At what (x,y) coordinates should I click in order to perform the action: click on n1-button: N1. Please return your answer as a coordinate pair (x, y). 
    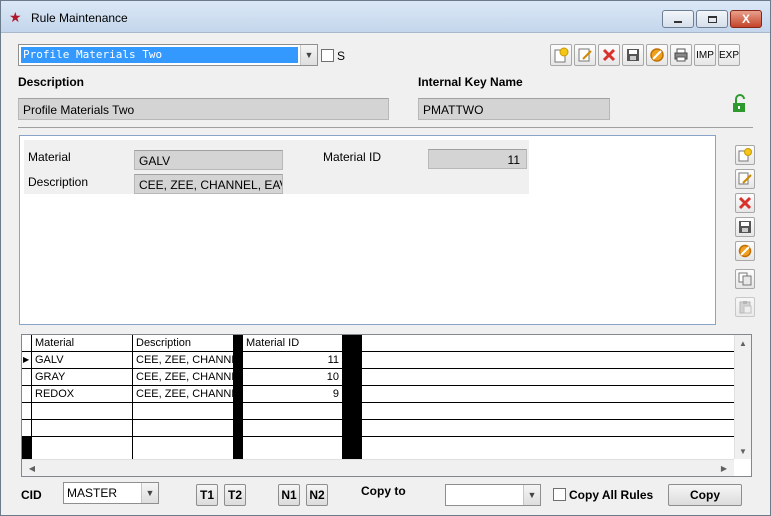
    Looking at the image, I should click on (289, 495).